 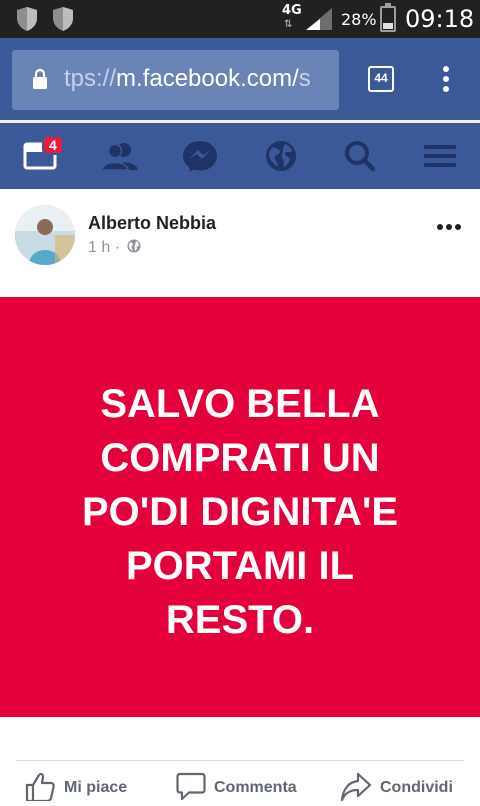 I want to click on network-type: 4G, so click(x=292, y=10).